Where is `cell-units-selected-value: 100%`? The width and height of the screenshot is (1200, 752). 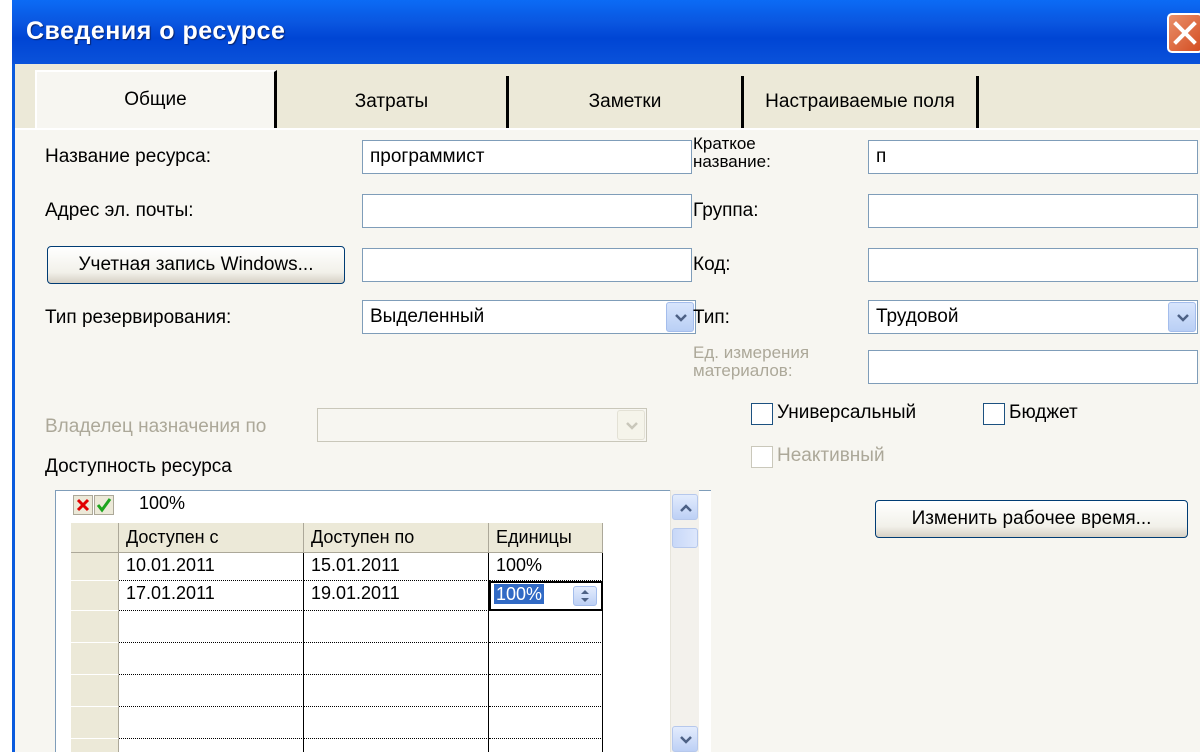 cell-units-selected-value: 100% is located at coordinates (519, 594).